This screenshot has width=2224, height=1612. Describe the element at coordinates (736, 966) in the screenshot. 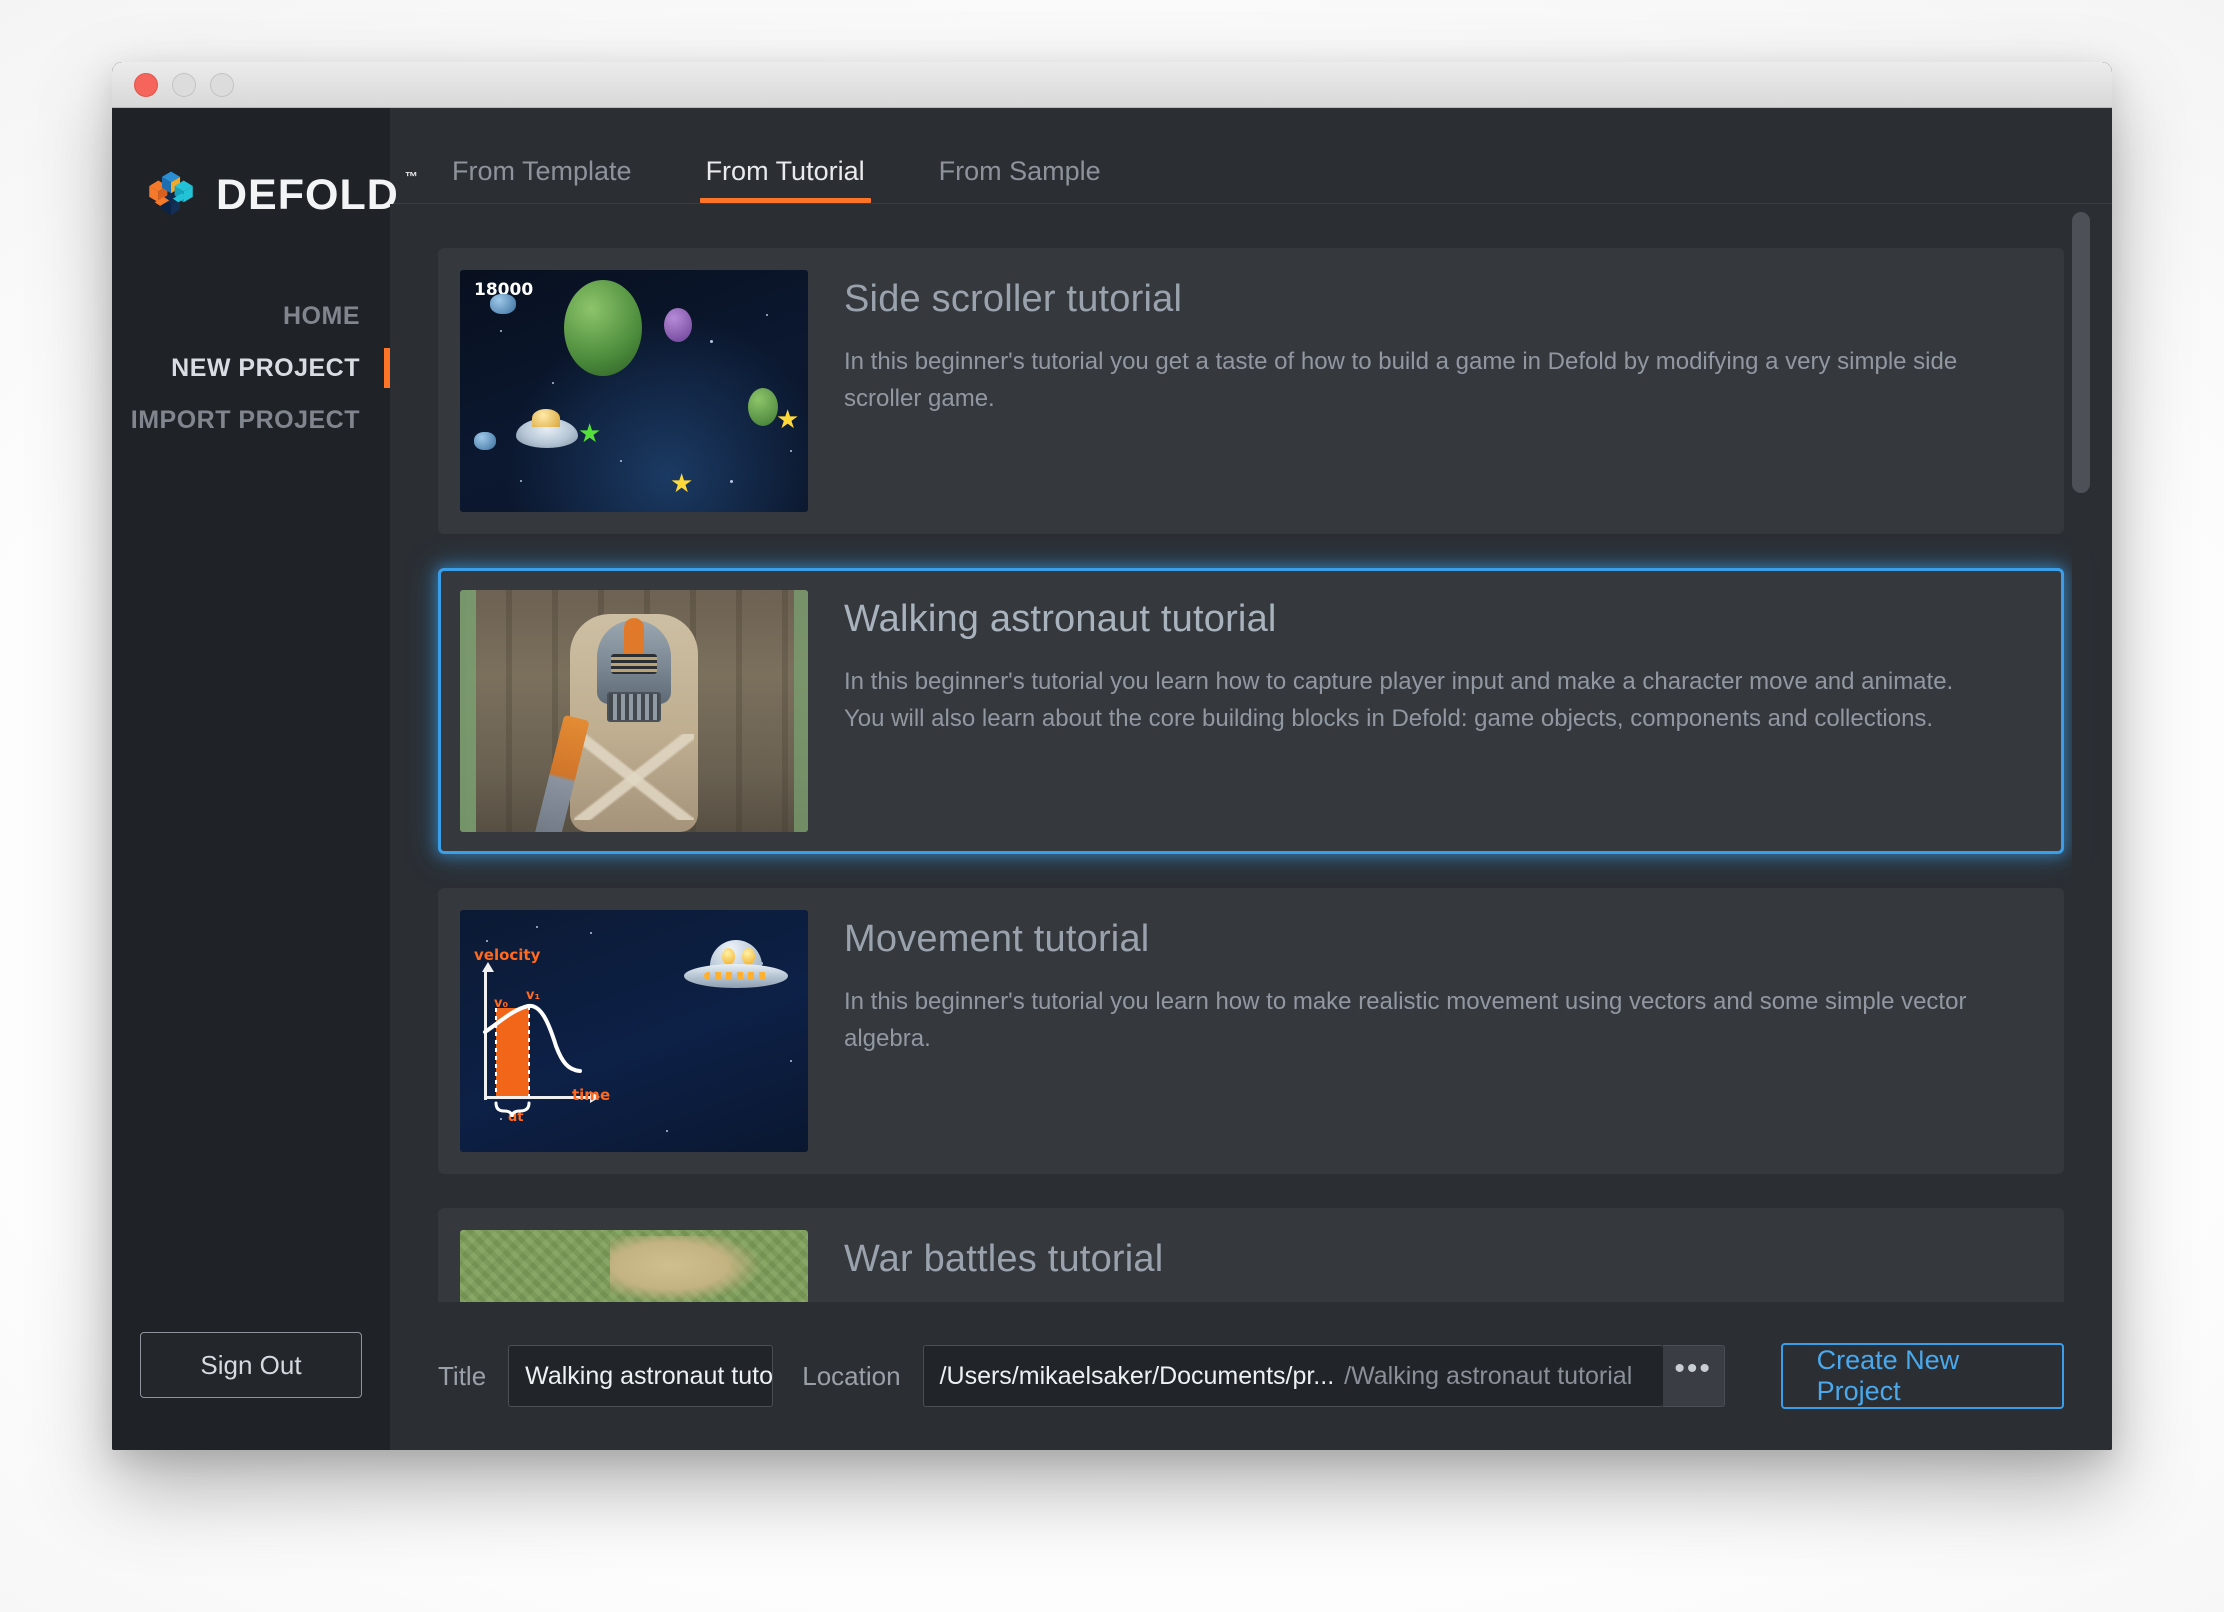

I see `ufo-icon` at that location.